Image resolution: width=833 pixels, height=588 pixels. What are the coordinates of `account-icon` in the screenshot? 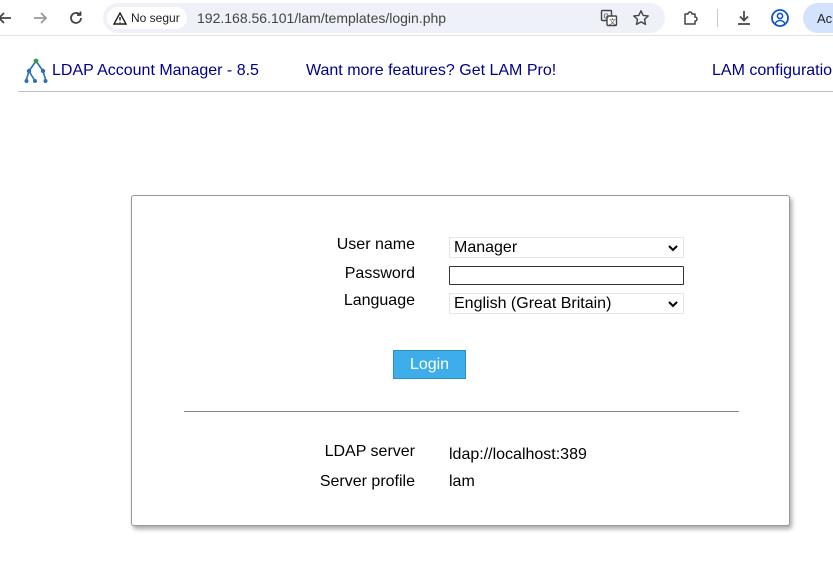 It's located at (780, 18).